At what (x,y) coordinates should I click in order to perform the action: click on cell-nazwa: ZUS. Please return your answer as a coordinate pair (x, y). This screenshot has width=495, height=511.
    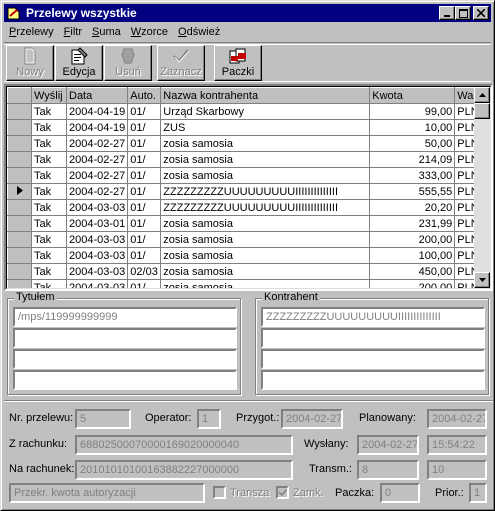
    Looking at the image, I should click on (265, 127).